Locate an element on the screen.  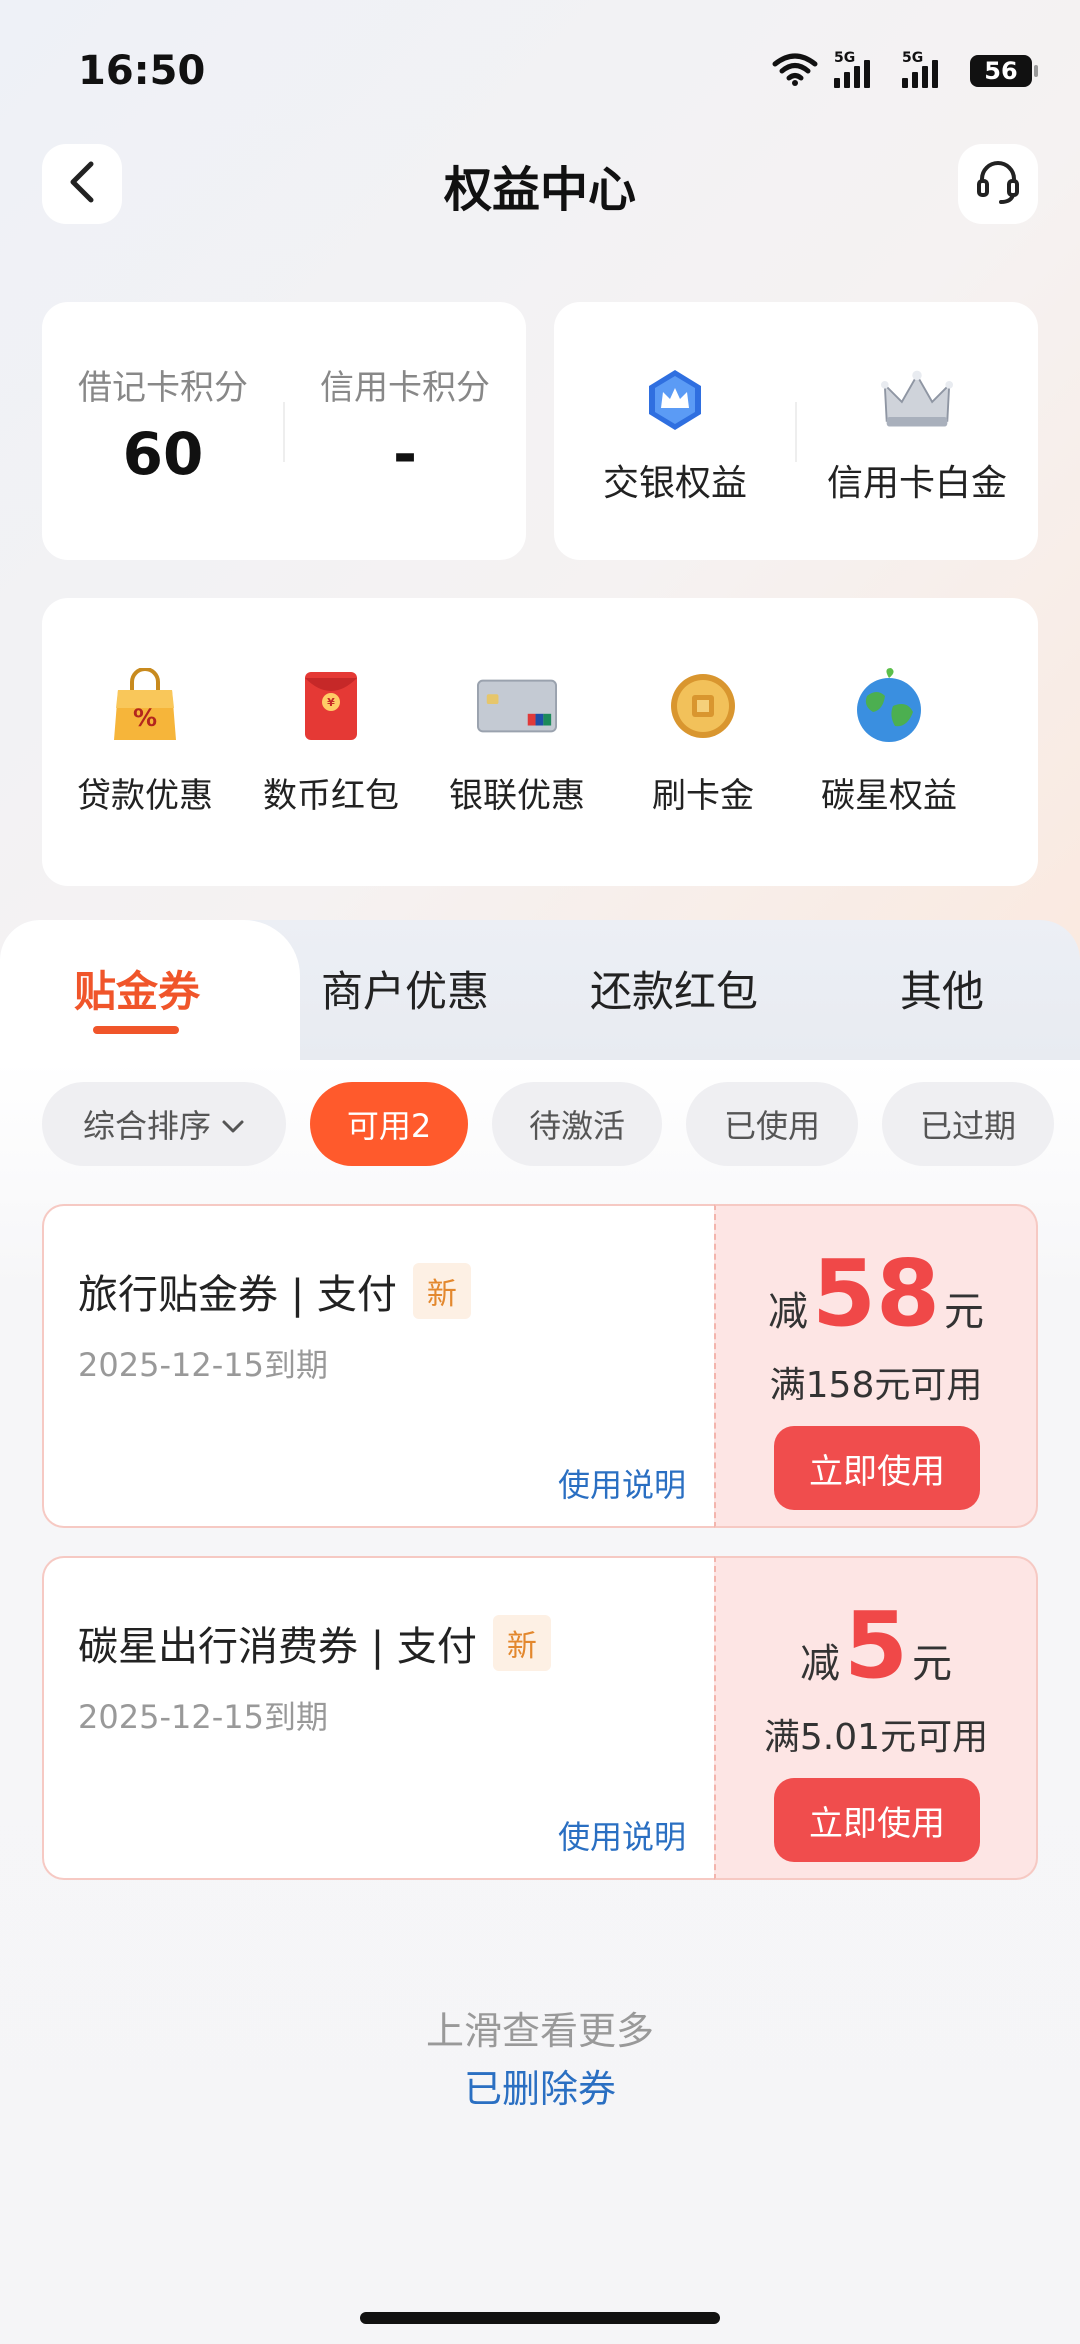
red-envelope-icon: ¥ is located at coordinates (331, 706).